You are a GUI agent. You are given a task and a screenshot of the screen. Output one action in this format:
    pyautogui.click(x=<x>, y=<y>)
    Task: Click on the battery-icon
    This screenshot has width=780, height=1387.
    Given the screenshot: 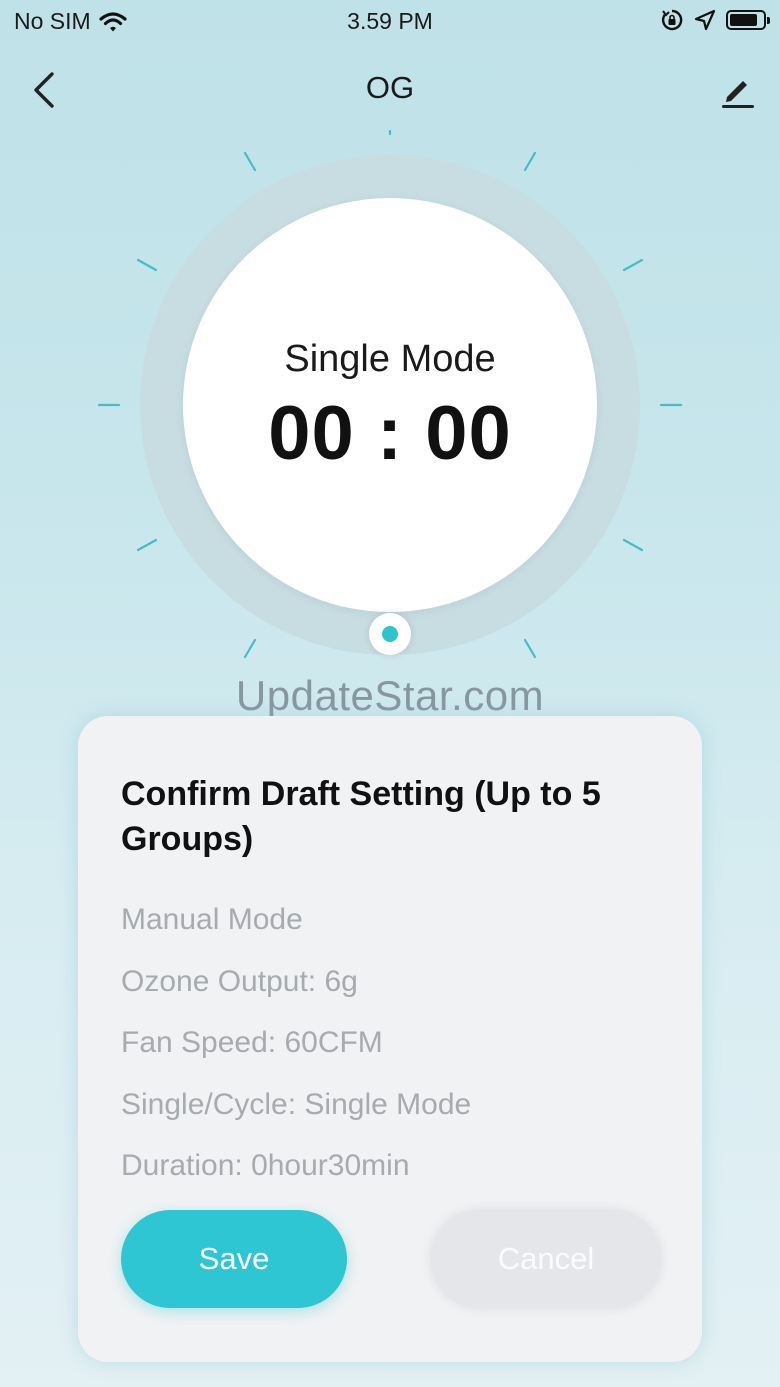 What is the action you would take?
    pyautogui.click(x=748, y=20)
    